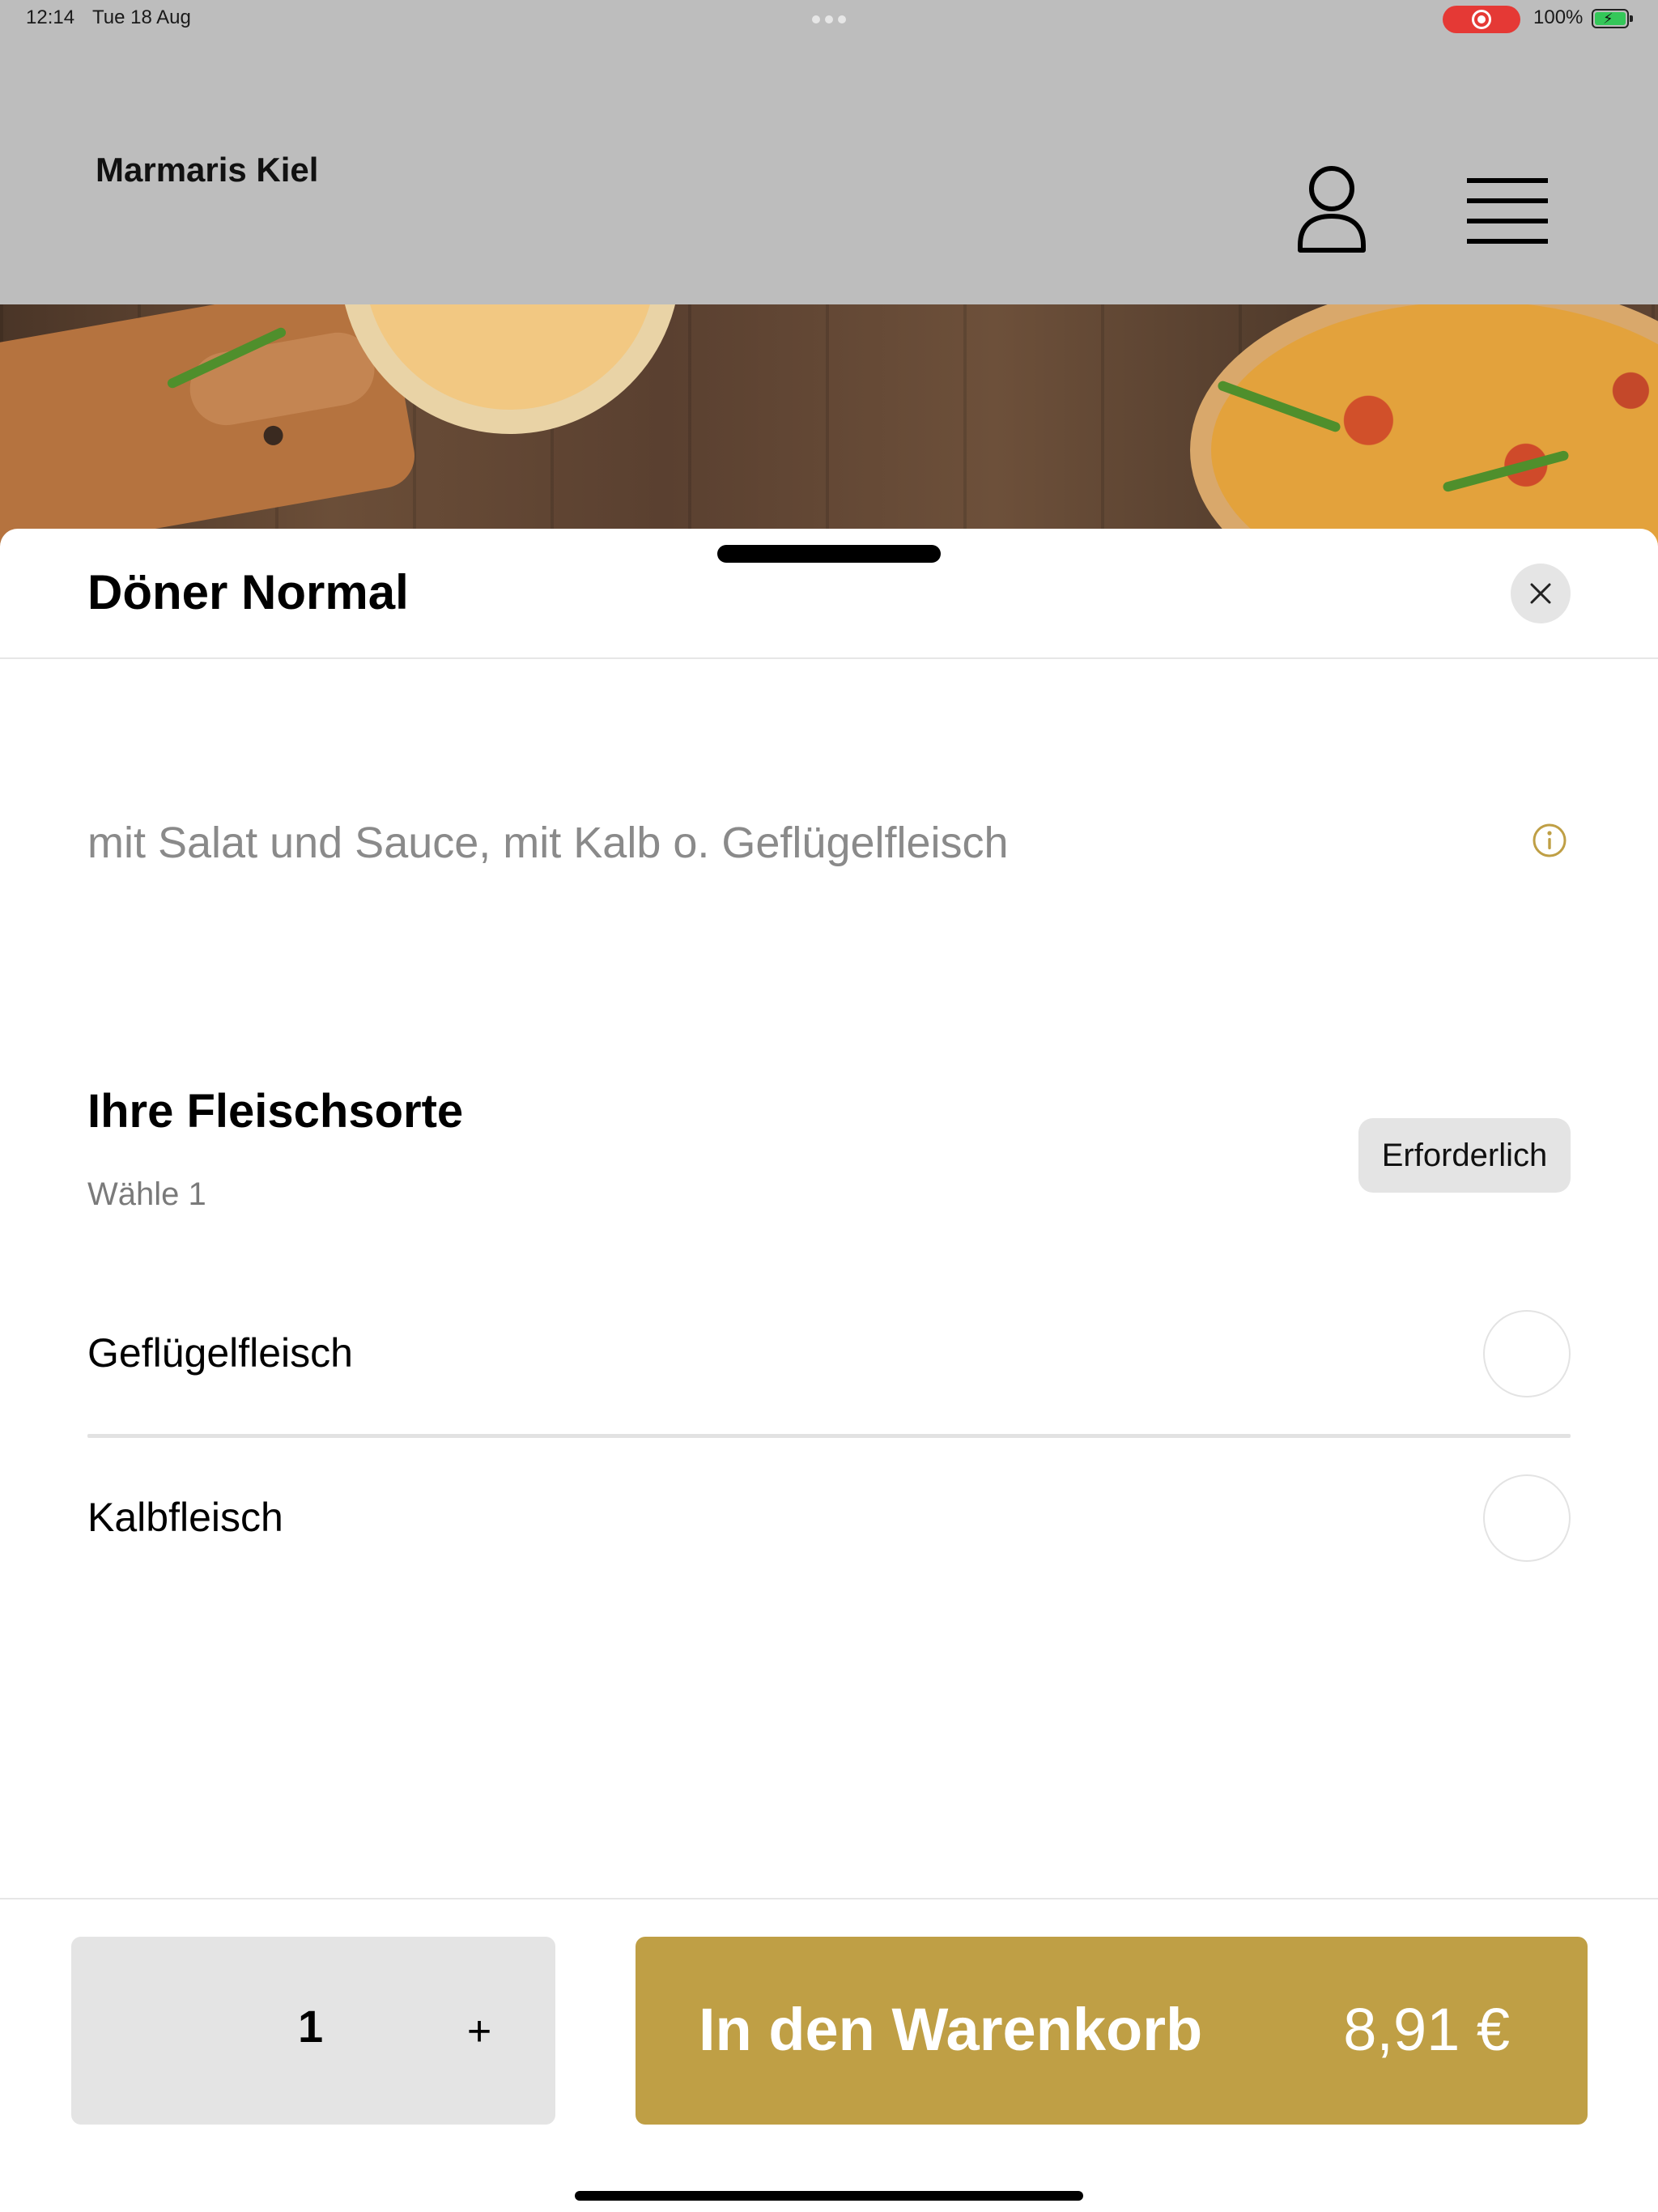  What do you see at coordinates (1424, 426) in the screenshot?
I see `pizza-right` at bounding box center [1424, 426].